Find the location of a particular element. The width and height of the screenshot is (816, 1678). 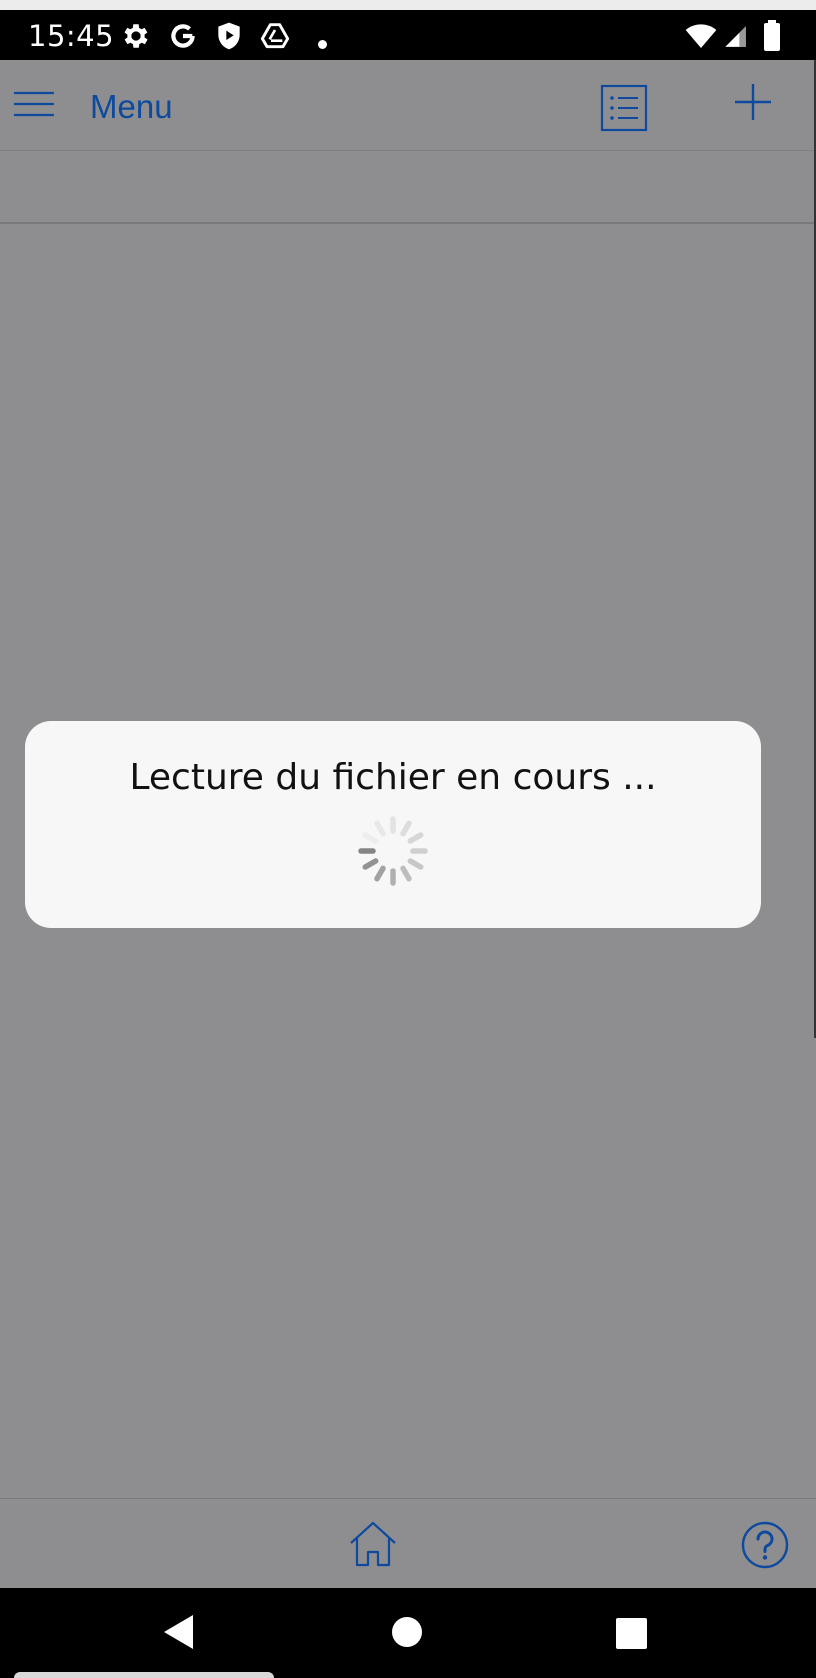

sub-header-bar is located at coordinates (408, 187).